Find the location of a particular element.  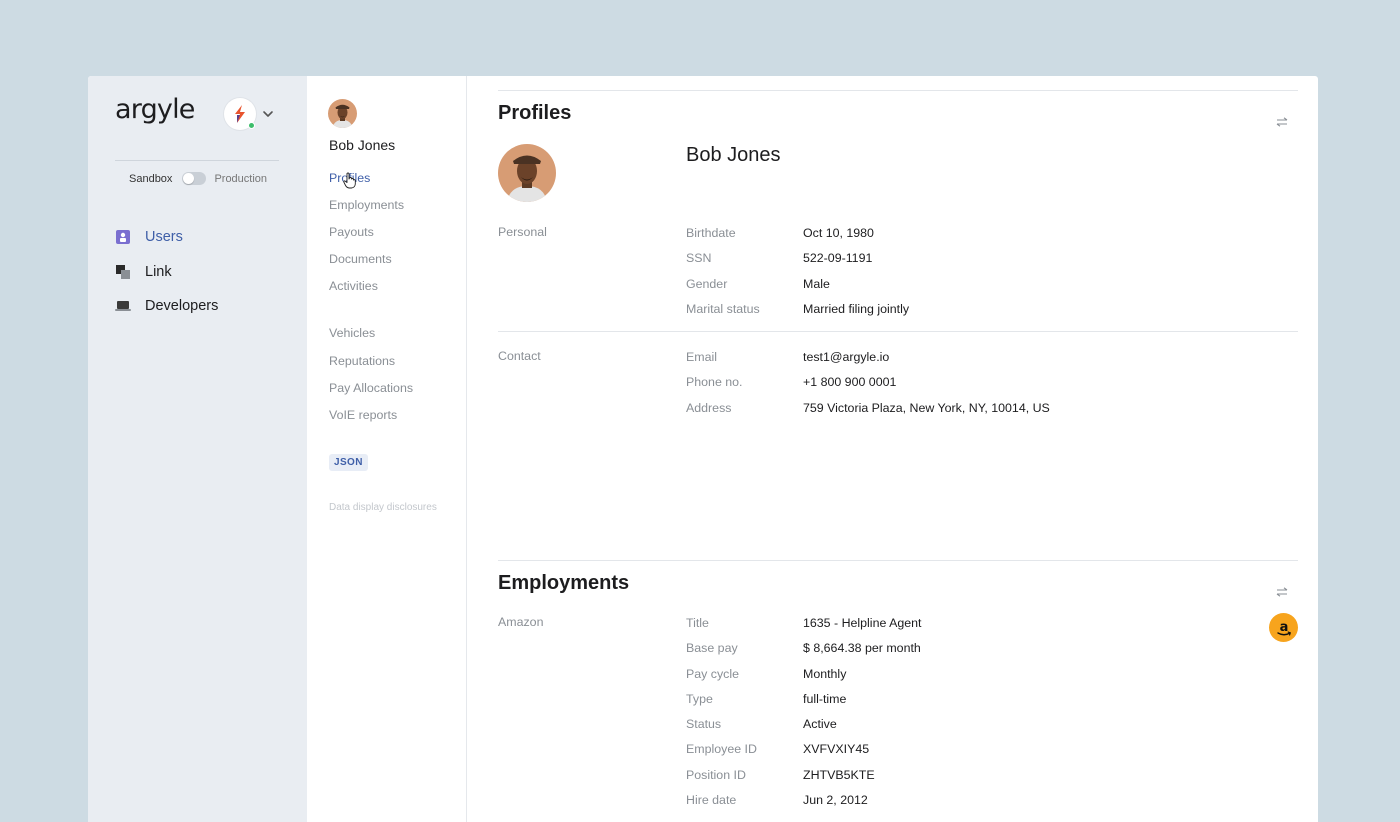

contact-label: Contact is located at coordinates (519, 356).